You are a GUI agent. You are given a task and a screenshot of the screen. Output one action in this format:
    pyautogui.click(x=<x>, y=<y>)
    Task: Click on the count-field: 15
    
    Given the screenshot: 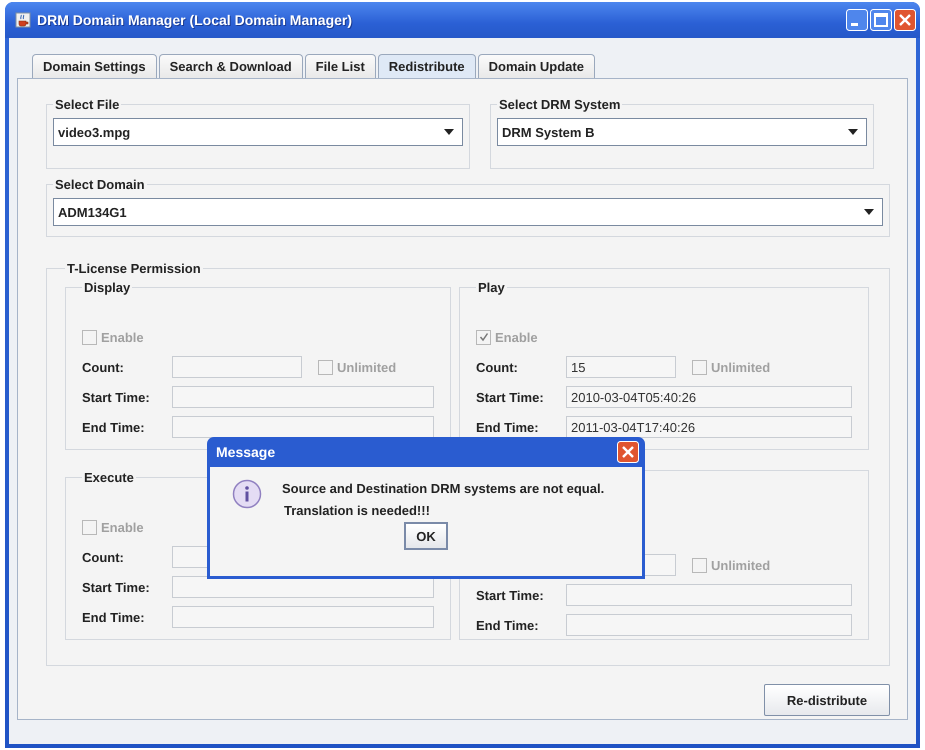 What is the action you would take?
    pyautogui.click(x=621, y=367)
    